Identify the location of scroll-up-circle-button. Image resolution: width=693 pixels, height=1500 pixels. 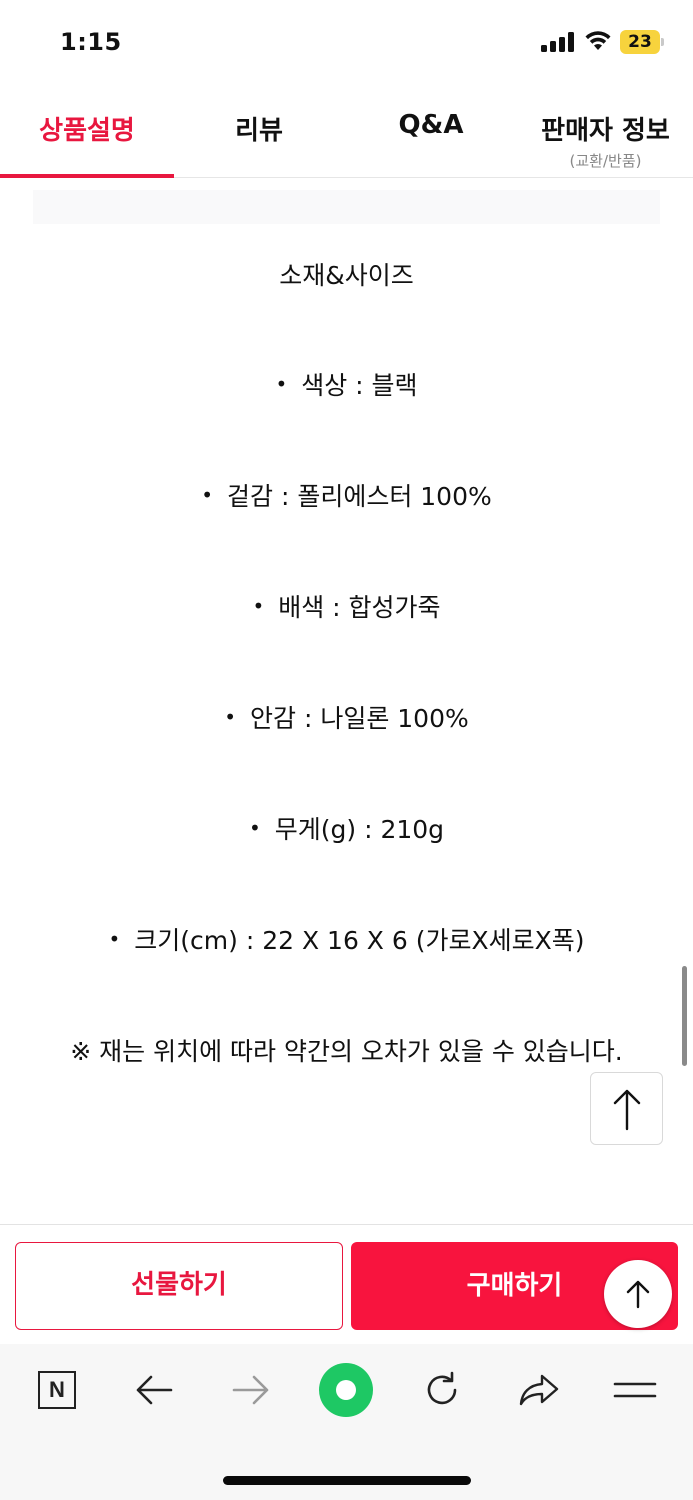
(638, 1294).